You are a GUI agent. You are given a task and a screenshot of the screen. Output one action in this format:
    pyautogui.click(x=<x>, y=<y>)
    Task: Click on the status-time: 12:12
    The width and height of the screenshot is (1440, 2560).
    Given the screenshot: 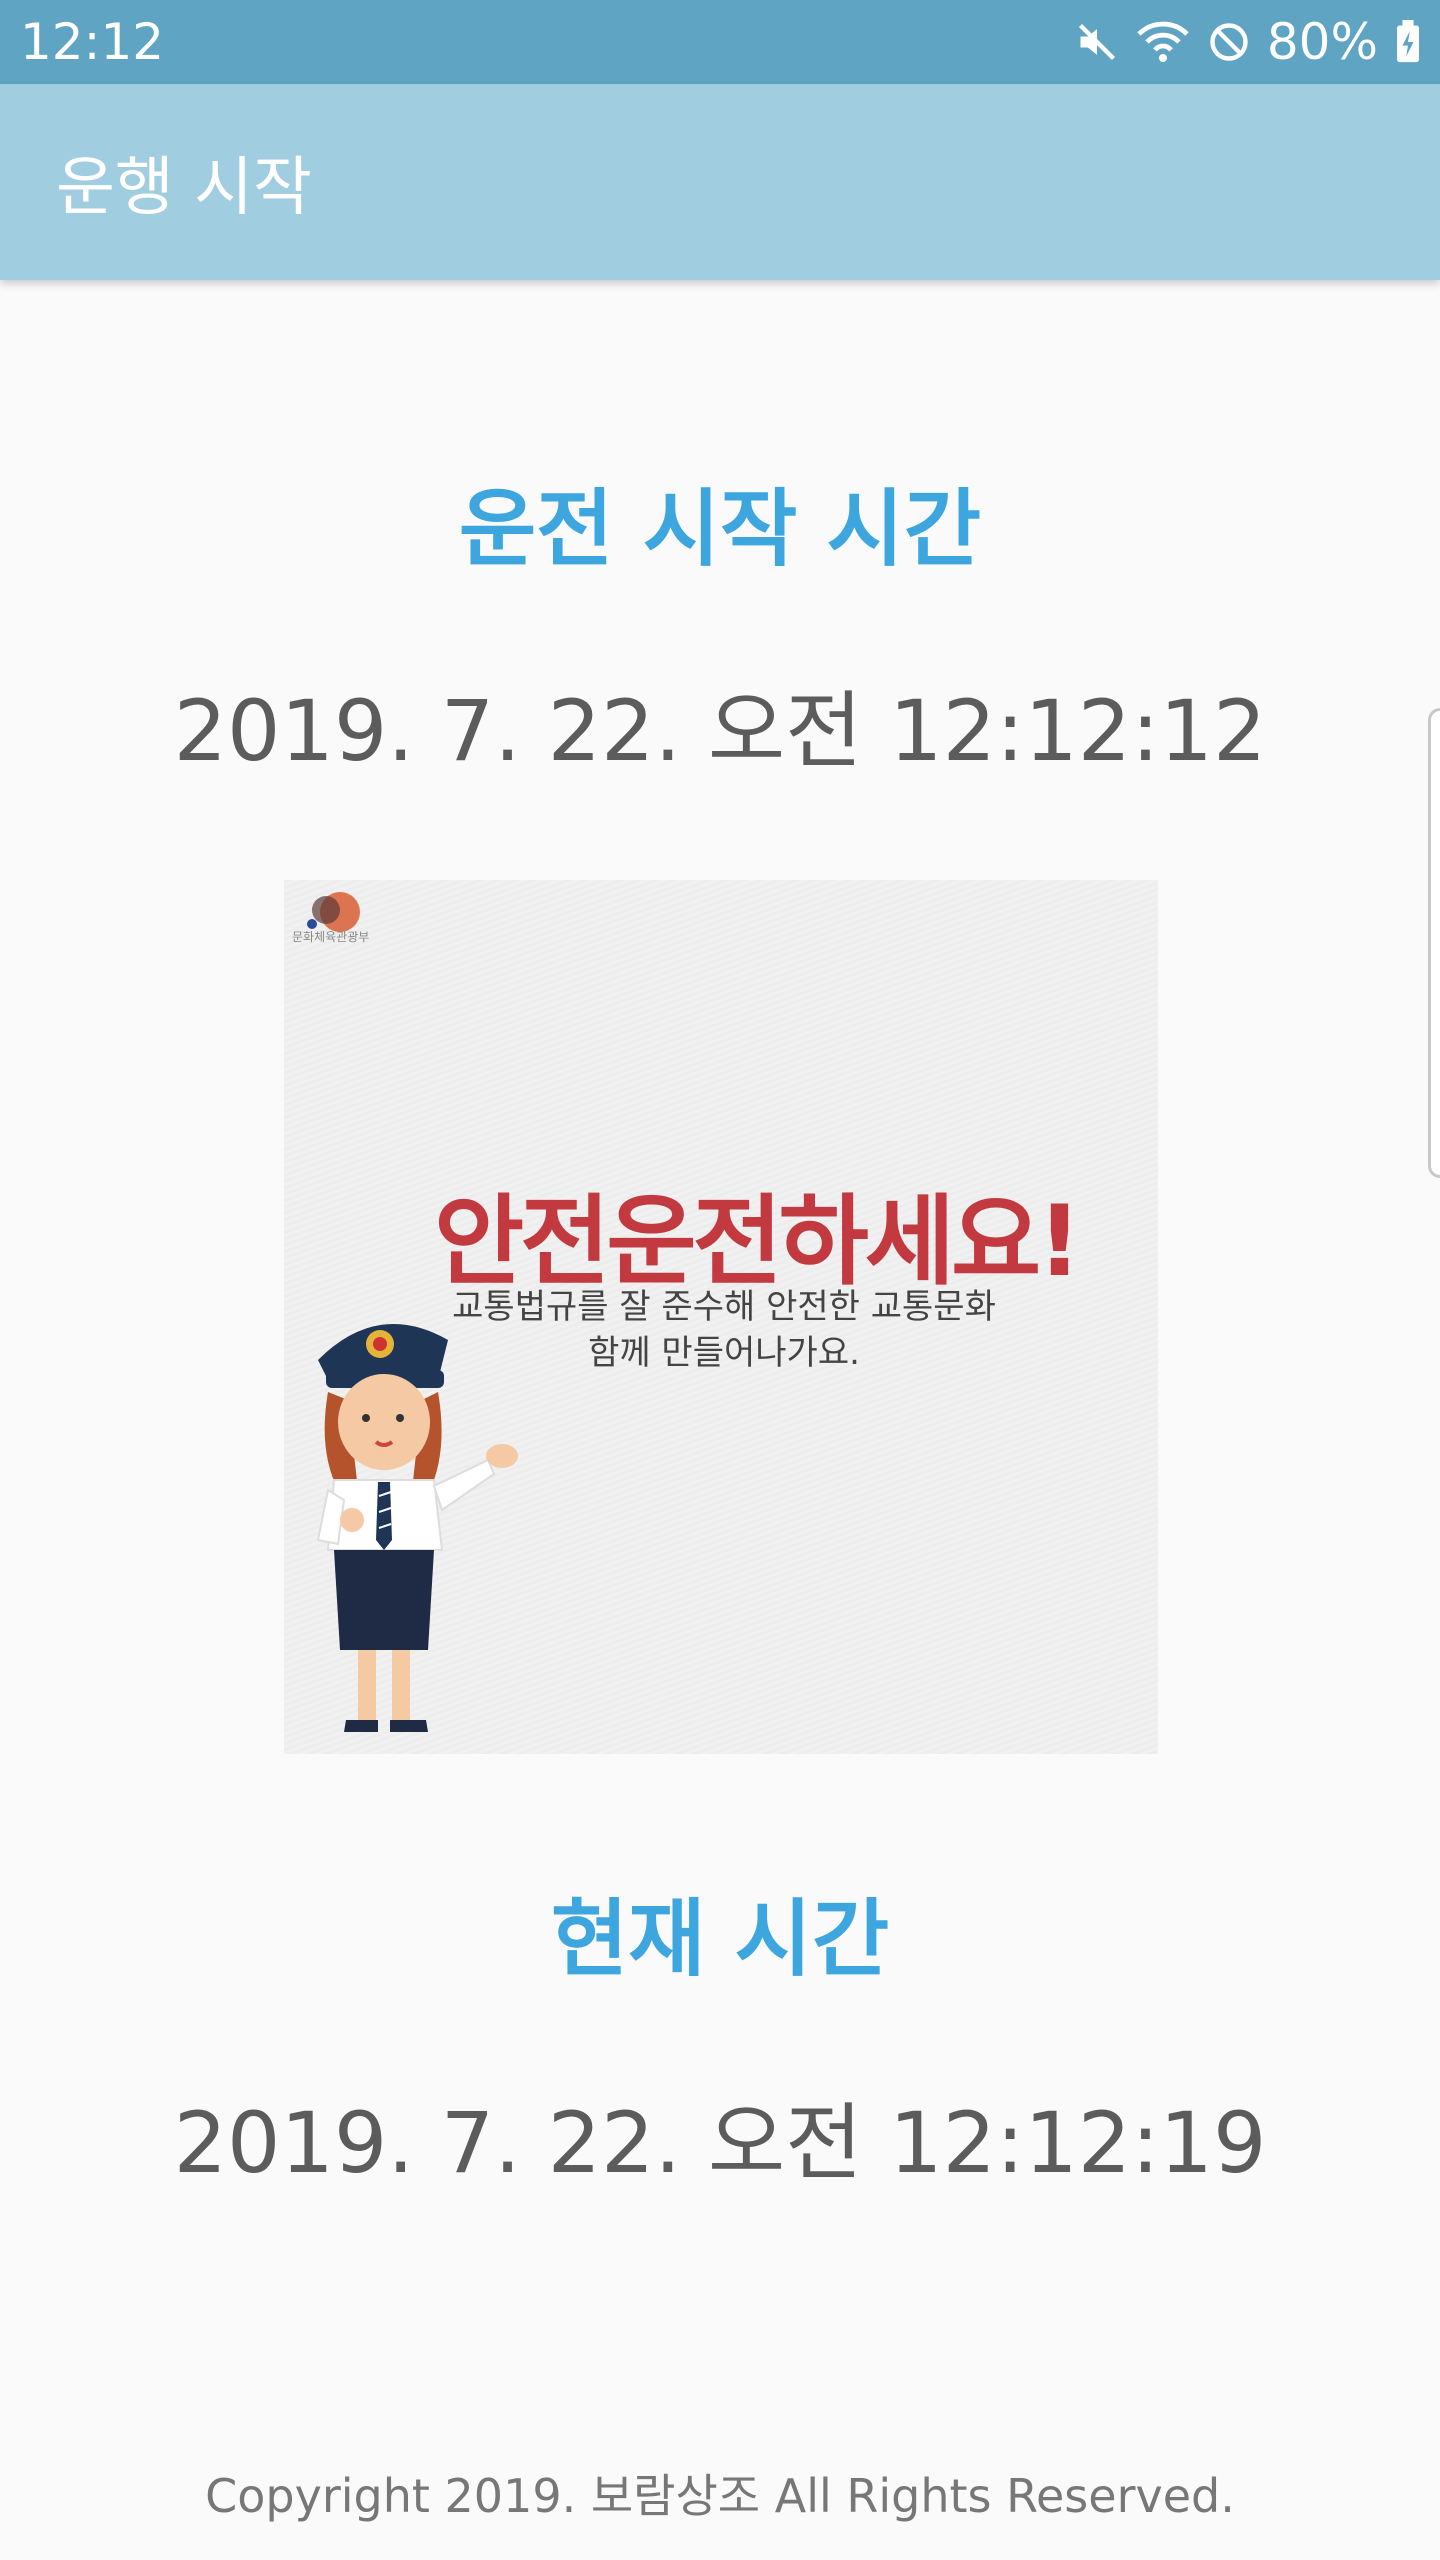 What is the action you would take?
    pyautogui.click(x=92, y=42)
    